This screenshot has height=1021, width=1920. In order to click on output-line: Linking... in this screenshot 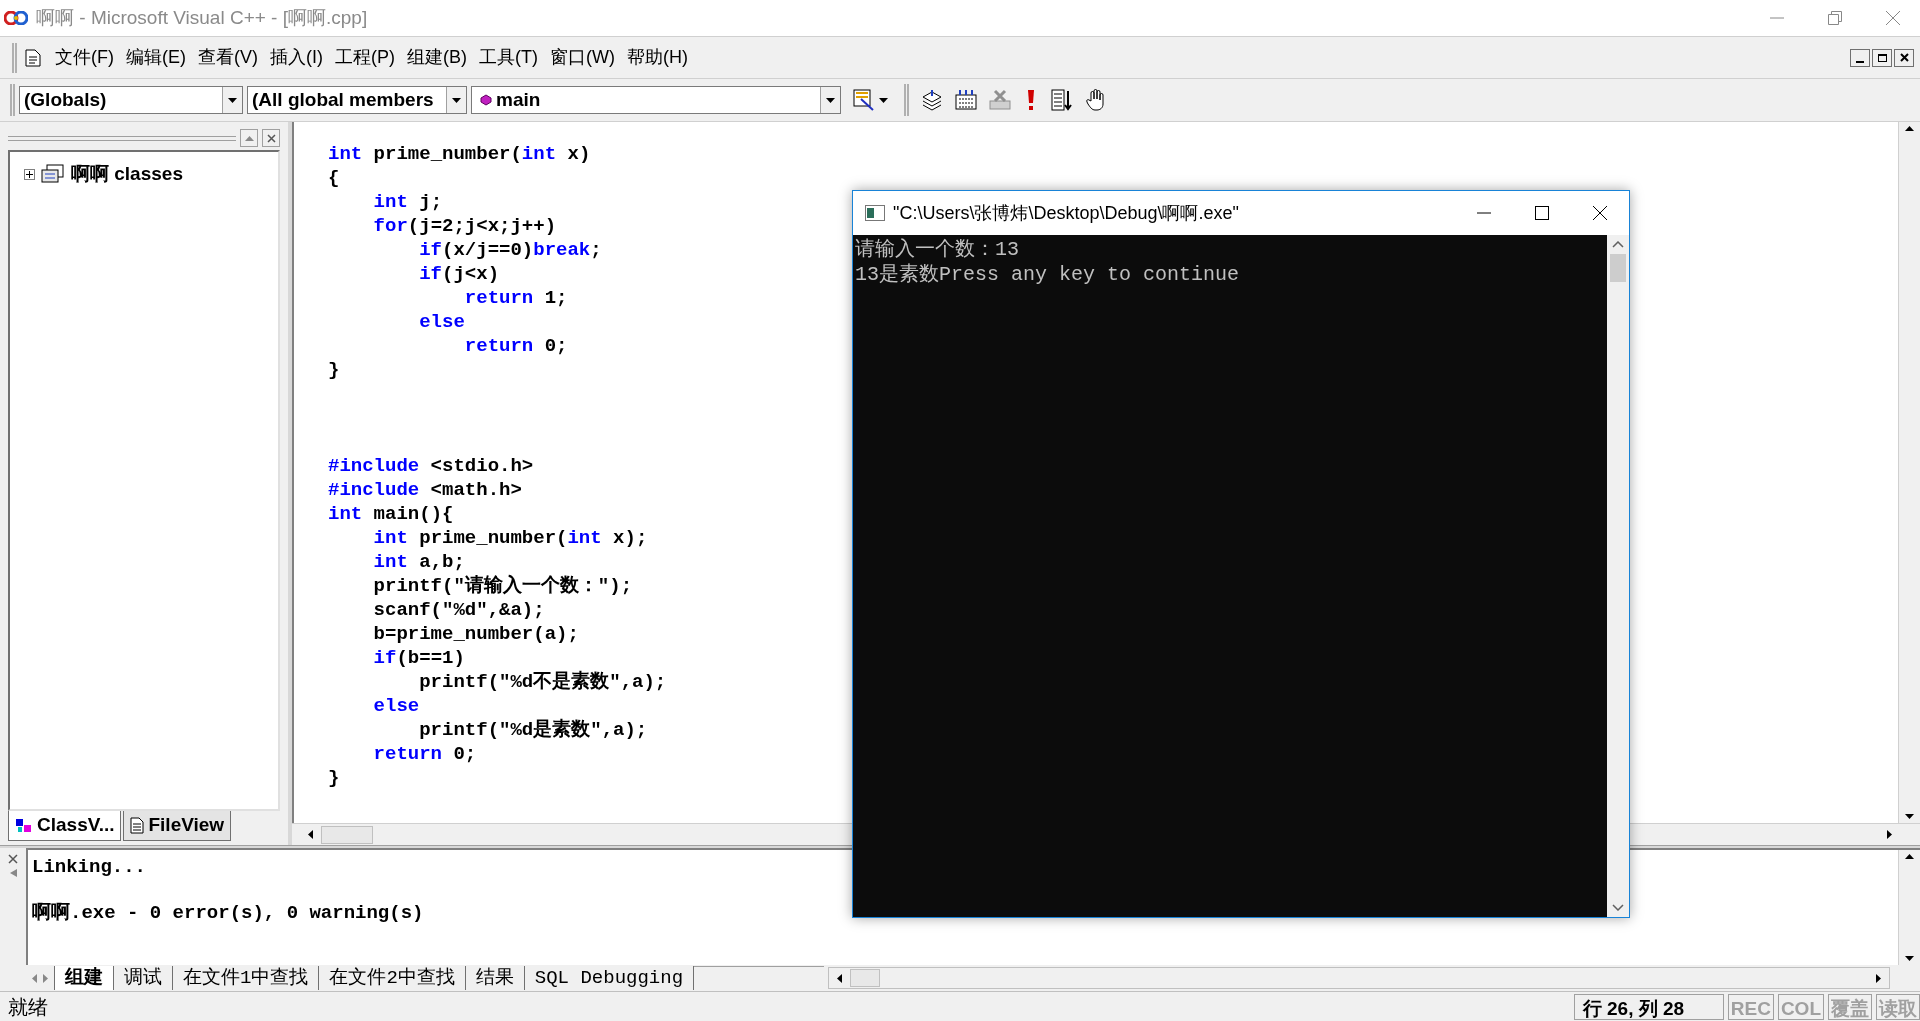, I will do `click(89, 867)`.